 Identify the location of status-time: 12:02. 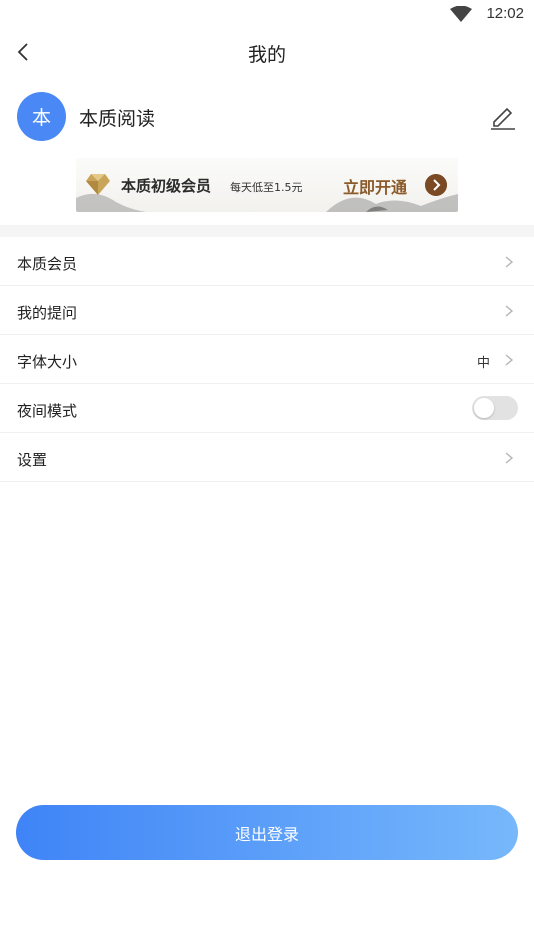
(505, 13).